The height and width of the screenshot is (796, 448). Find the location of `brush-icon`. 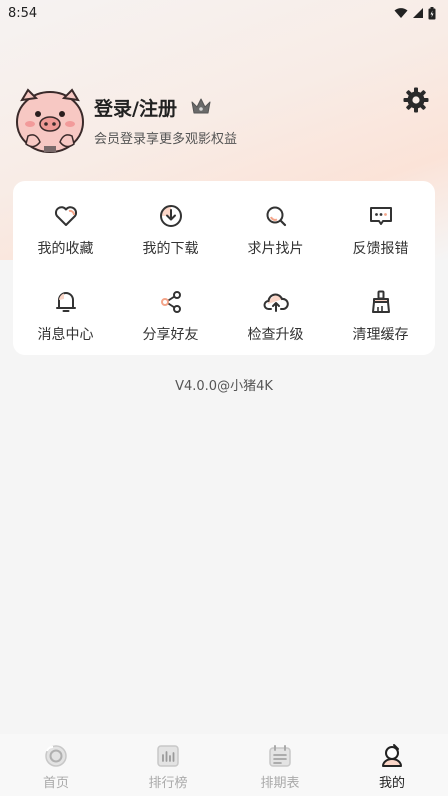

brush-icon is located at coordinates (380, 301).